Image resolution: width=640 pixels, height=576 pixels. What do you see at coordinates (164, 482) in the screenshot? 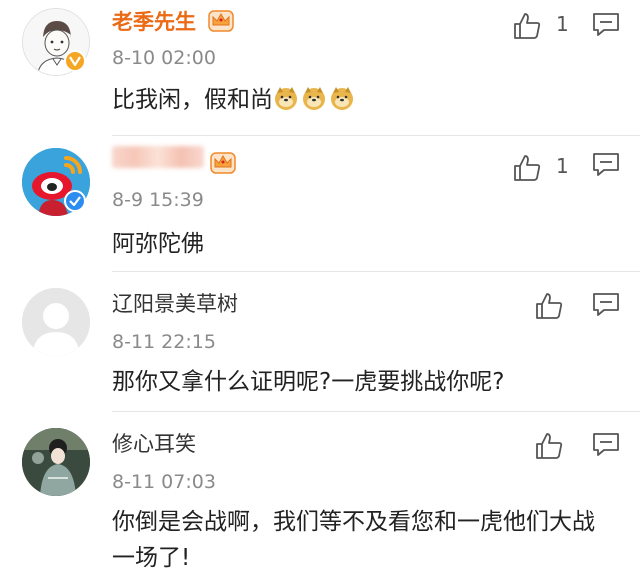
I see `timestamp: 8-11 07:03` at bounding box center [164, 482].